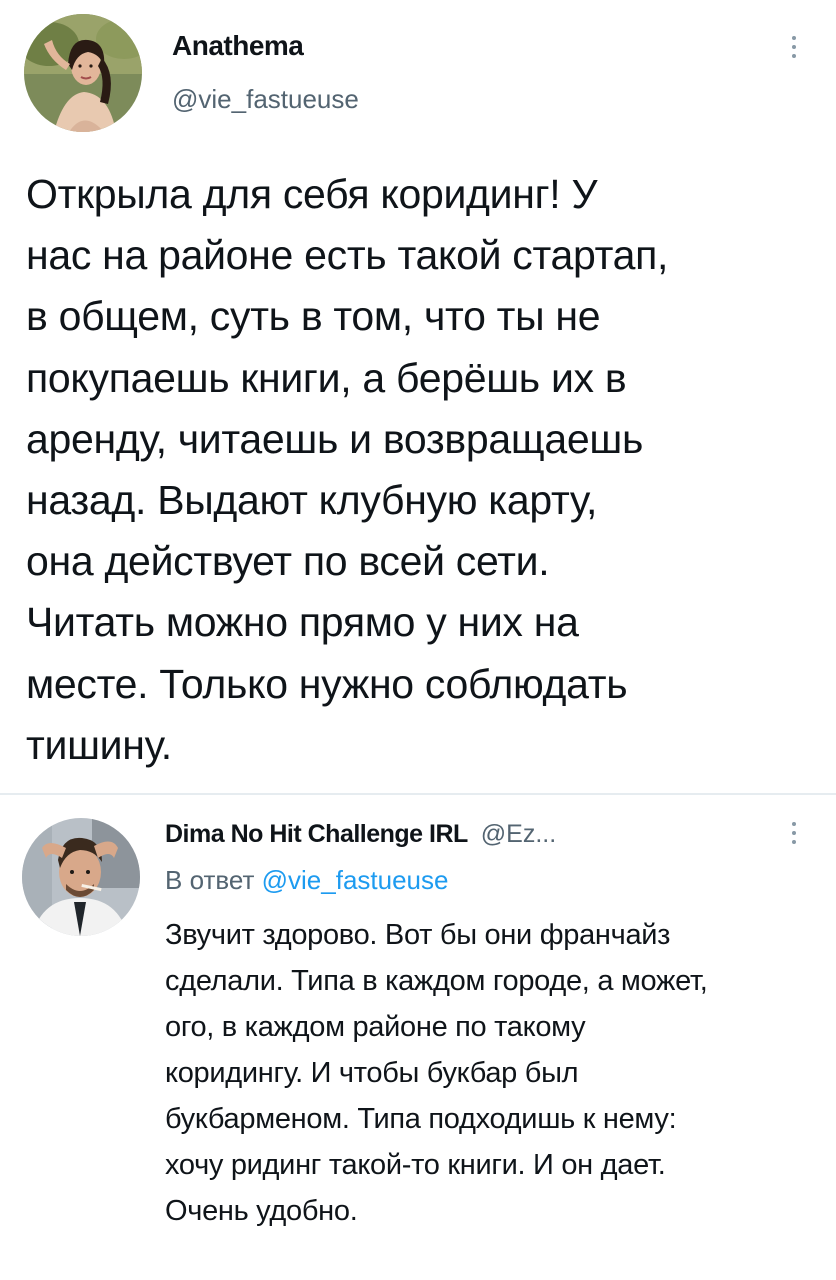 This screenshot has width=836, height=1280. I want to click on reply-to-mention: @vie_fastueuse, so click(355, 880).